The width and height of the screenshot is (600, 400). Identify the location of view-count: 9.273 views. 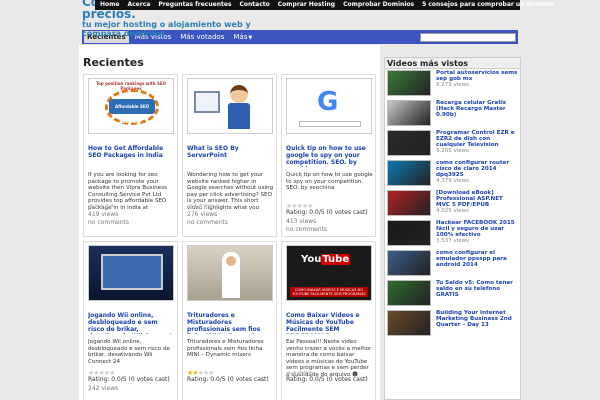
(453, 85).